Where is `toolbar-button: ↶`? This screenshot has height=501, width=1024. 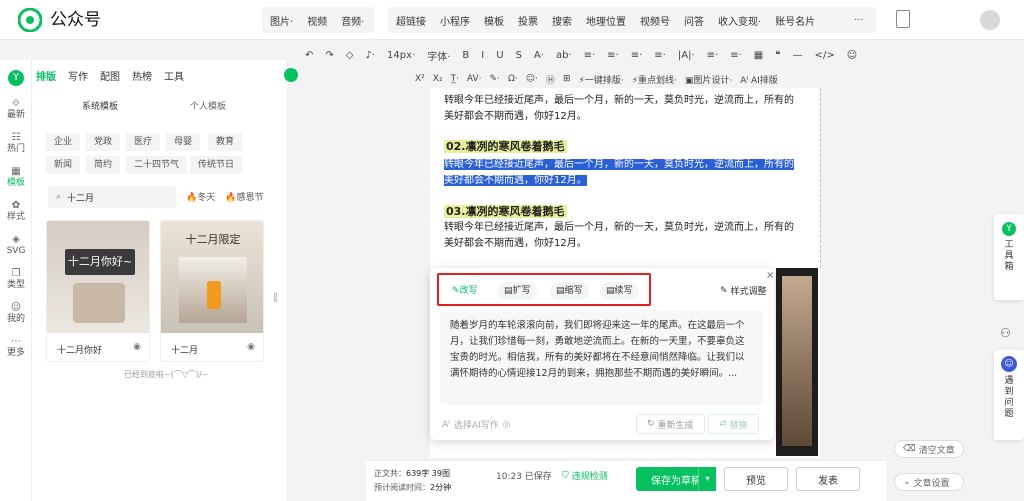 toolbar-button: ↶ is located at coordinates (309, 55).